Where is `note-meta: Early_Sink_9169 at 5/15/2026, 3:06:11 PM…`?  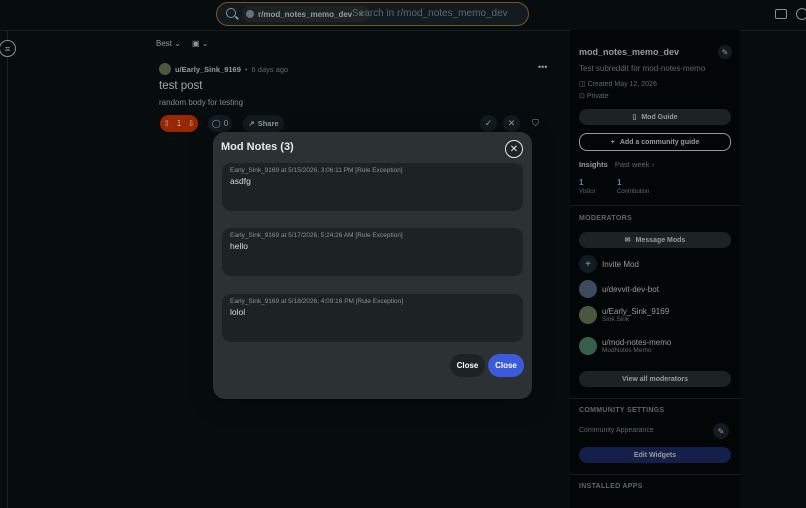
note-meta: Early_Sink_9169 at 5/15/2026, 3:06:11 PM… is located at coordinates (316, 170).